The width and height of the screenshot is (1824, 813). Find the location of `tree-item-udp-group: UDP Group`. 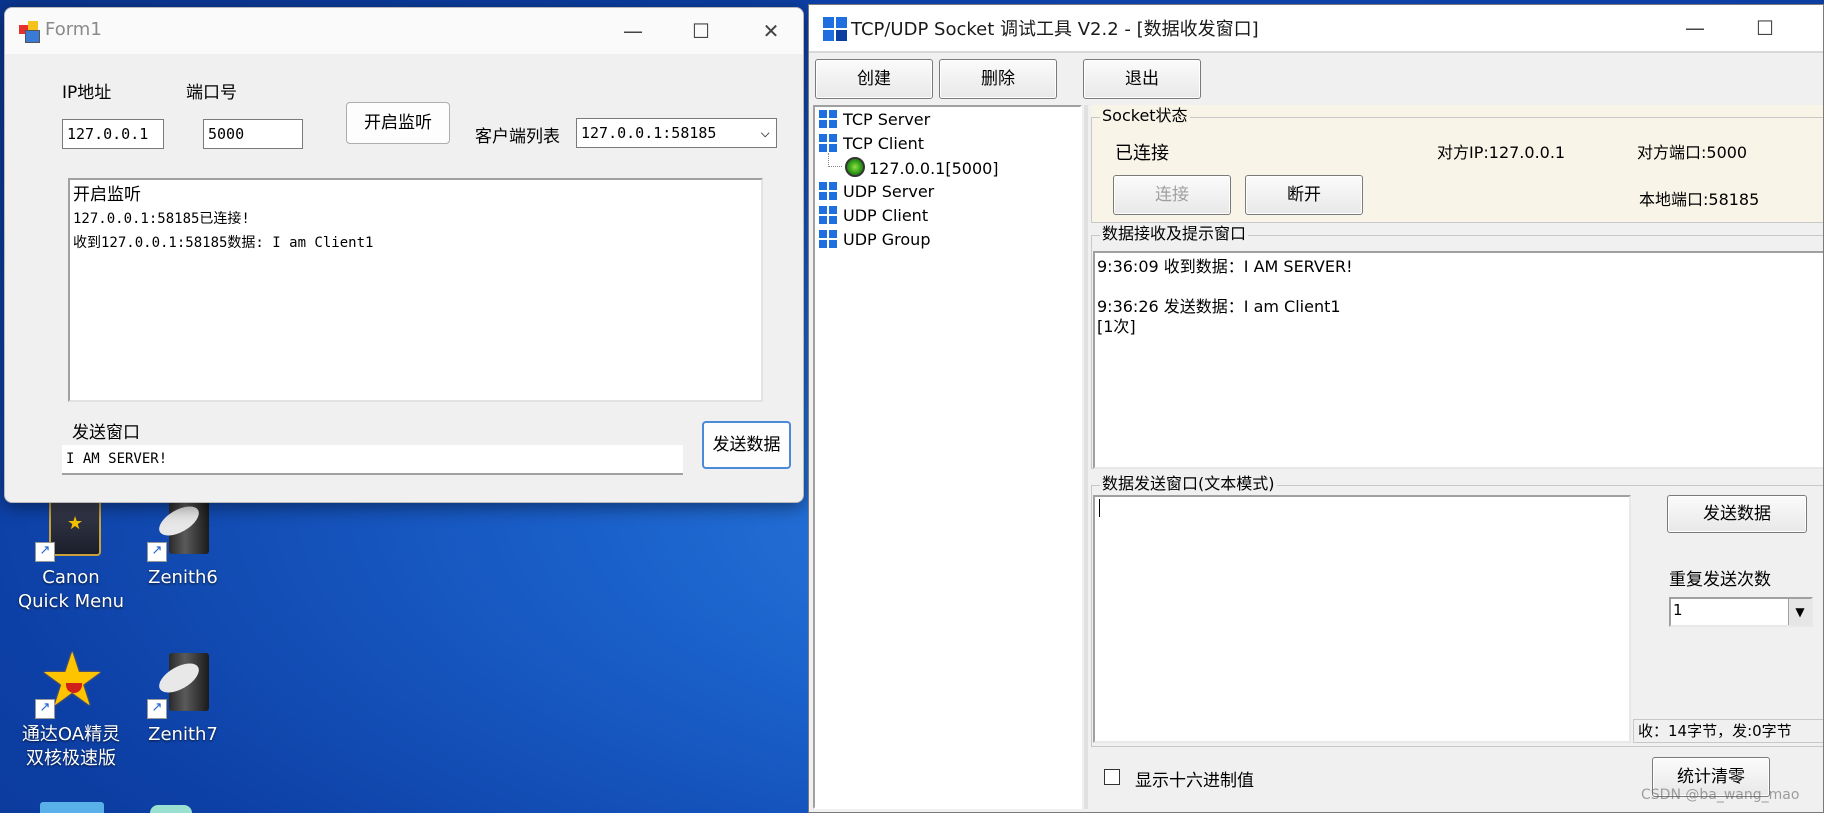

tree-item-udp-group: UDP Group is located at coordinates (874, 240).